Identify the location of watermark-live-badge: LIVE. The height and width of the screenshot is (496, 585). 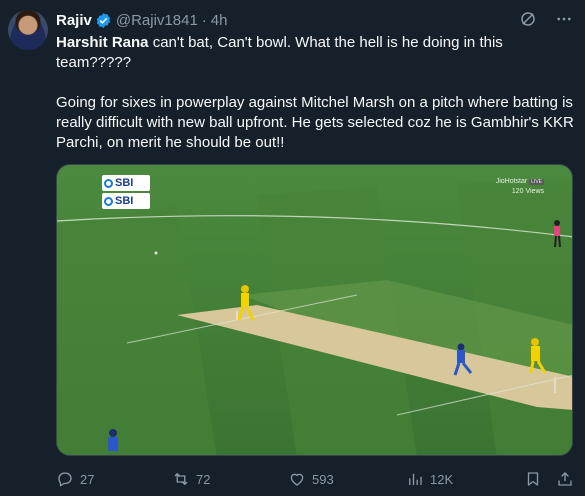
(536, 182).